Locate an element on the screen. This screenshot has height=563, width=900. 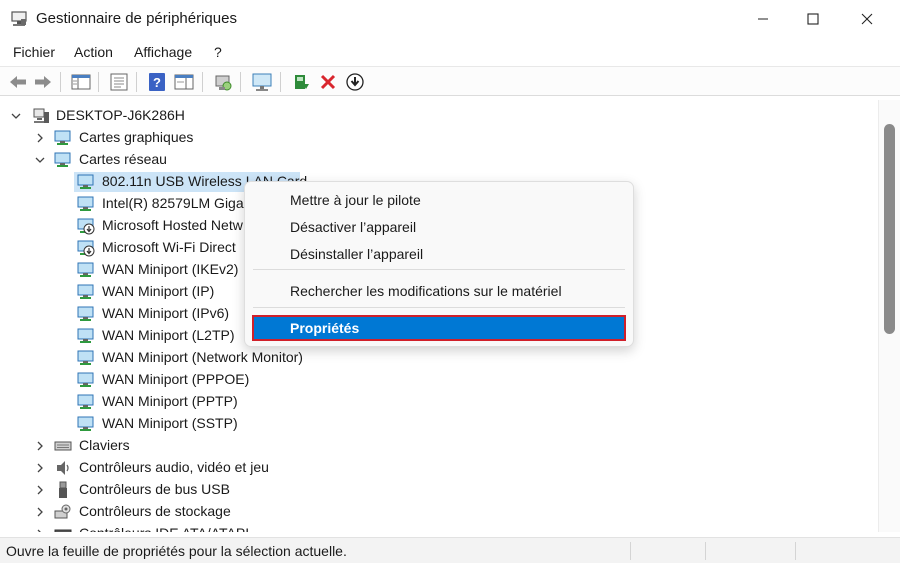
close-icon is located at coordinates (867, 19).